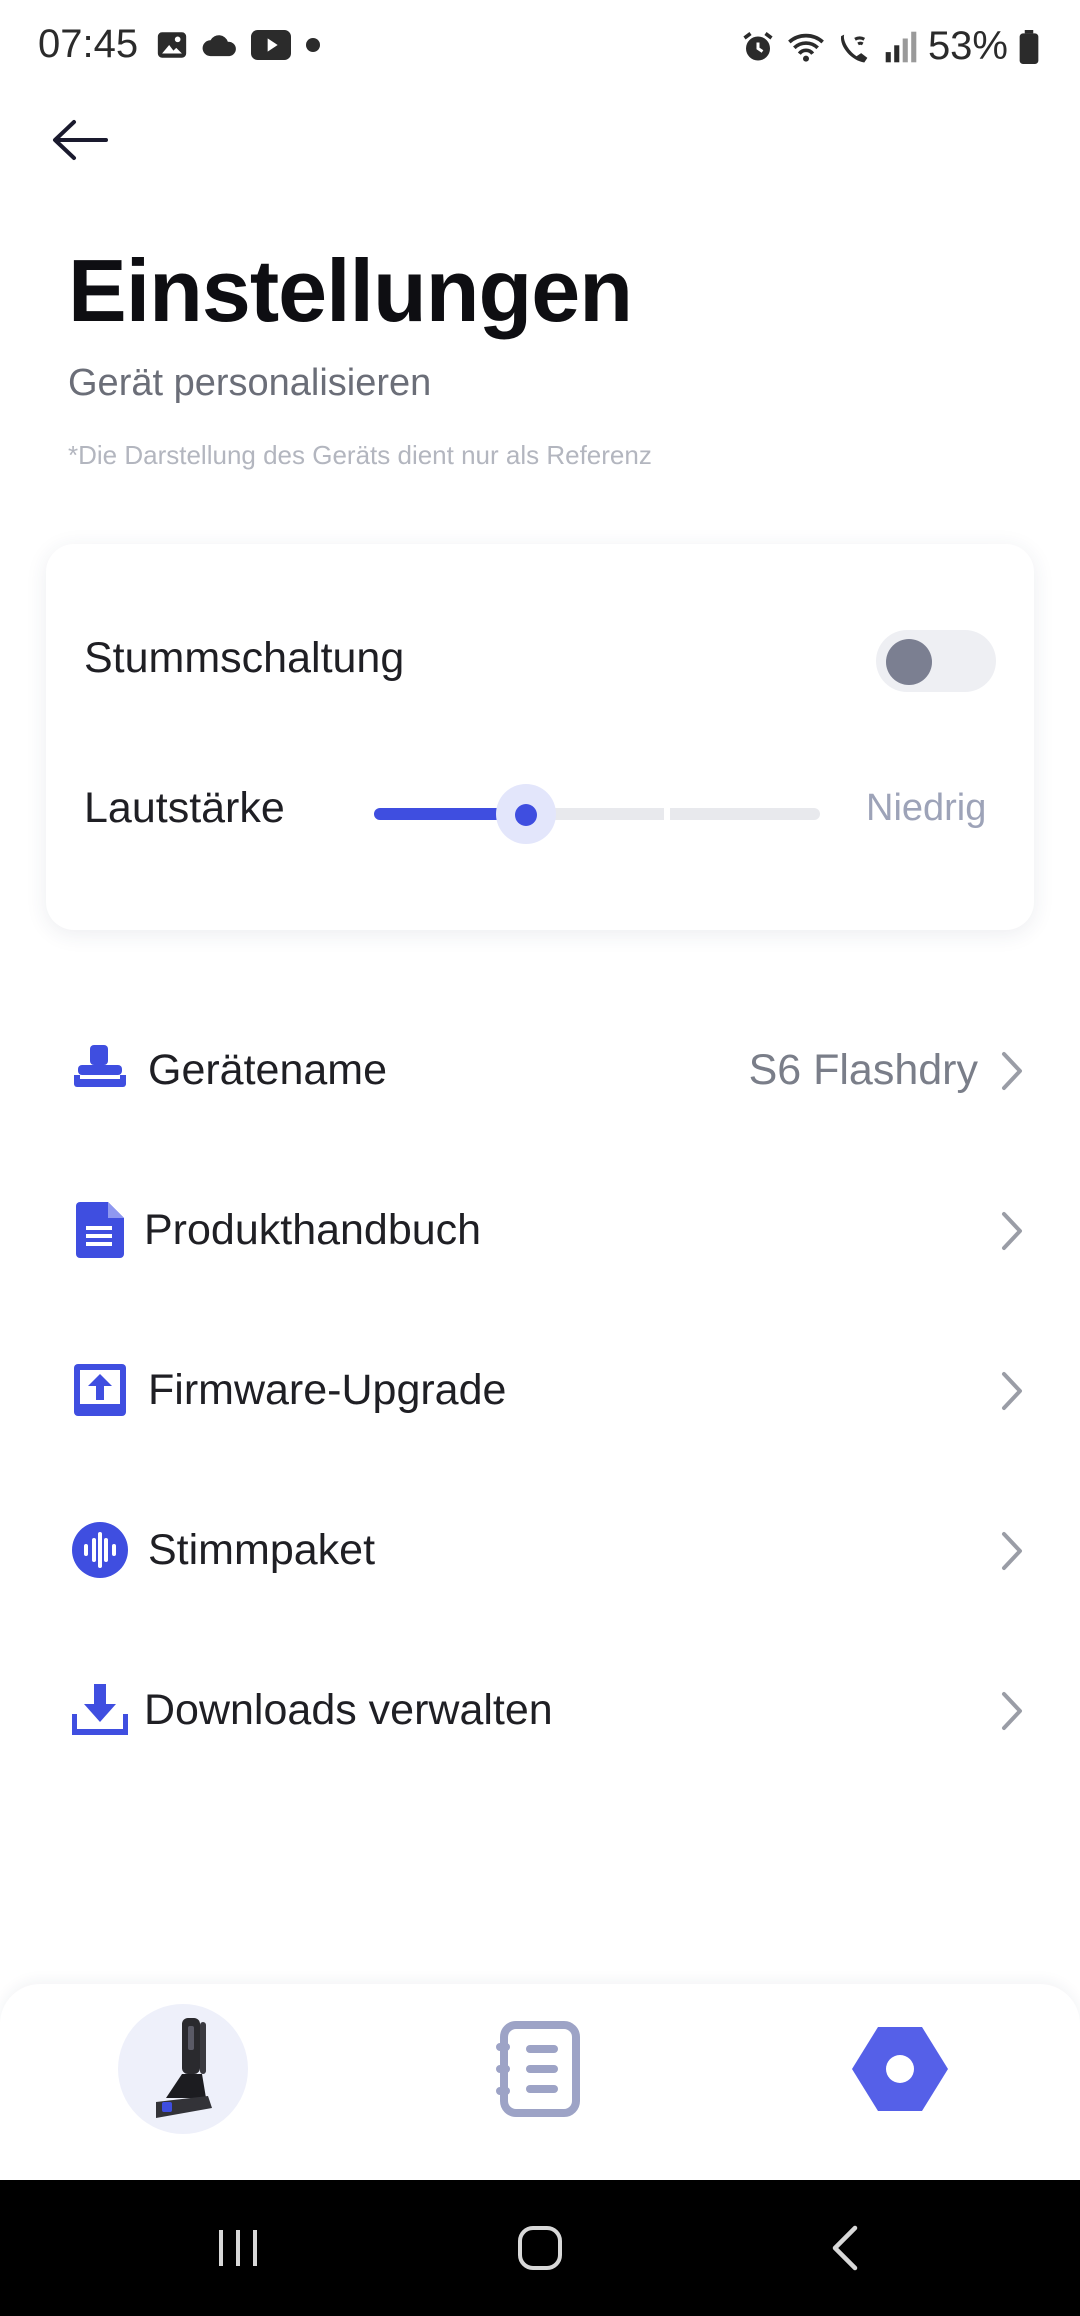 The width and height of the screenshot is (1080, 2316). I want to click on back-icon, so click(845, 2248).